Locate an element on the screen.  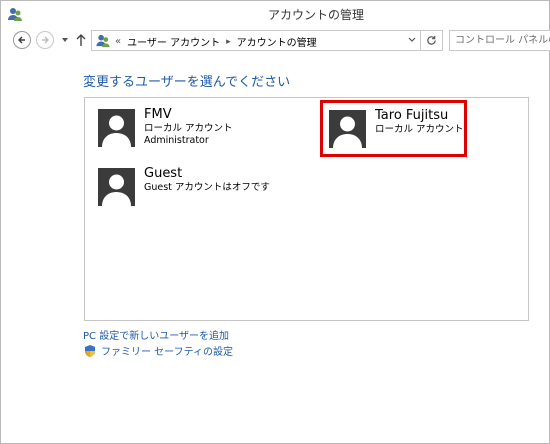
navigation-bar: « ユーザー アカウント ▸ アカウントの管理 is located at coordinates (275, 41).